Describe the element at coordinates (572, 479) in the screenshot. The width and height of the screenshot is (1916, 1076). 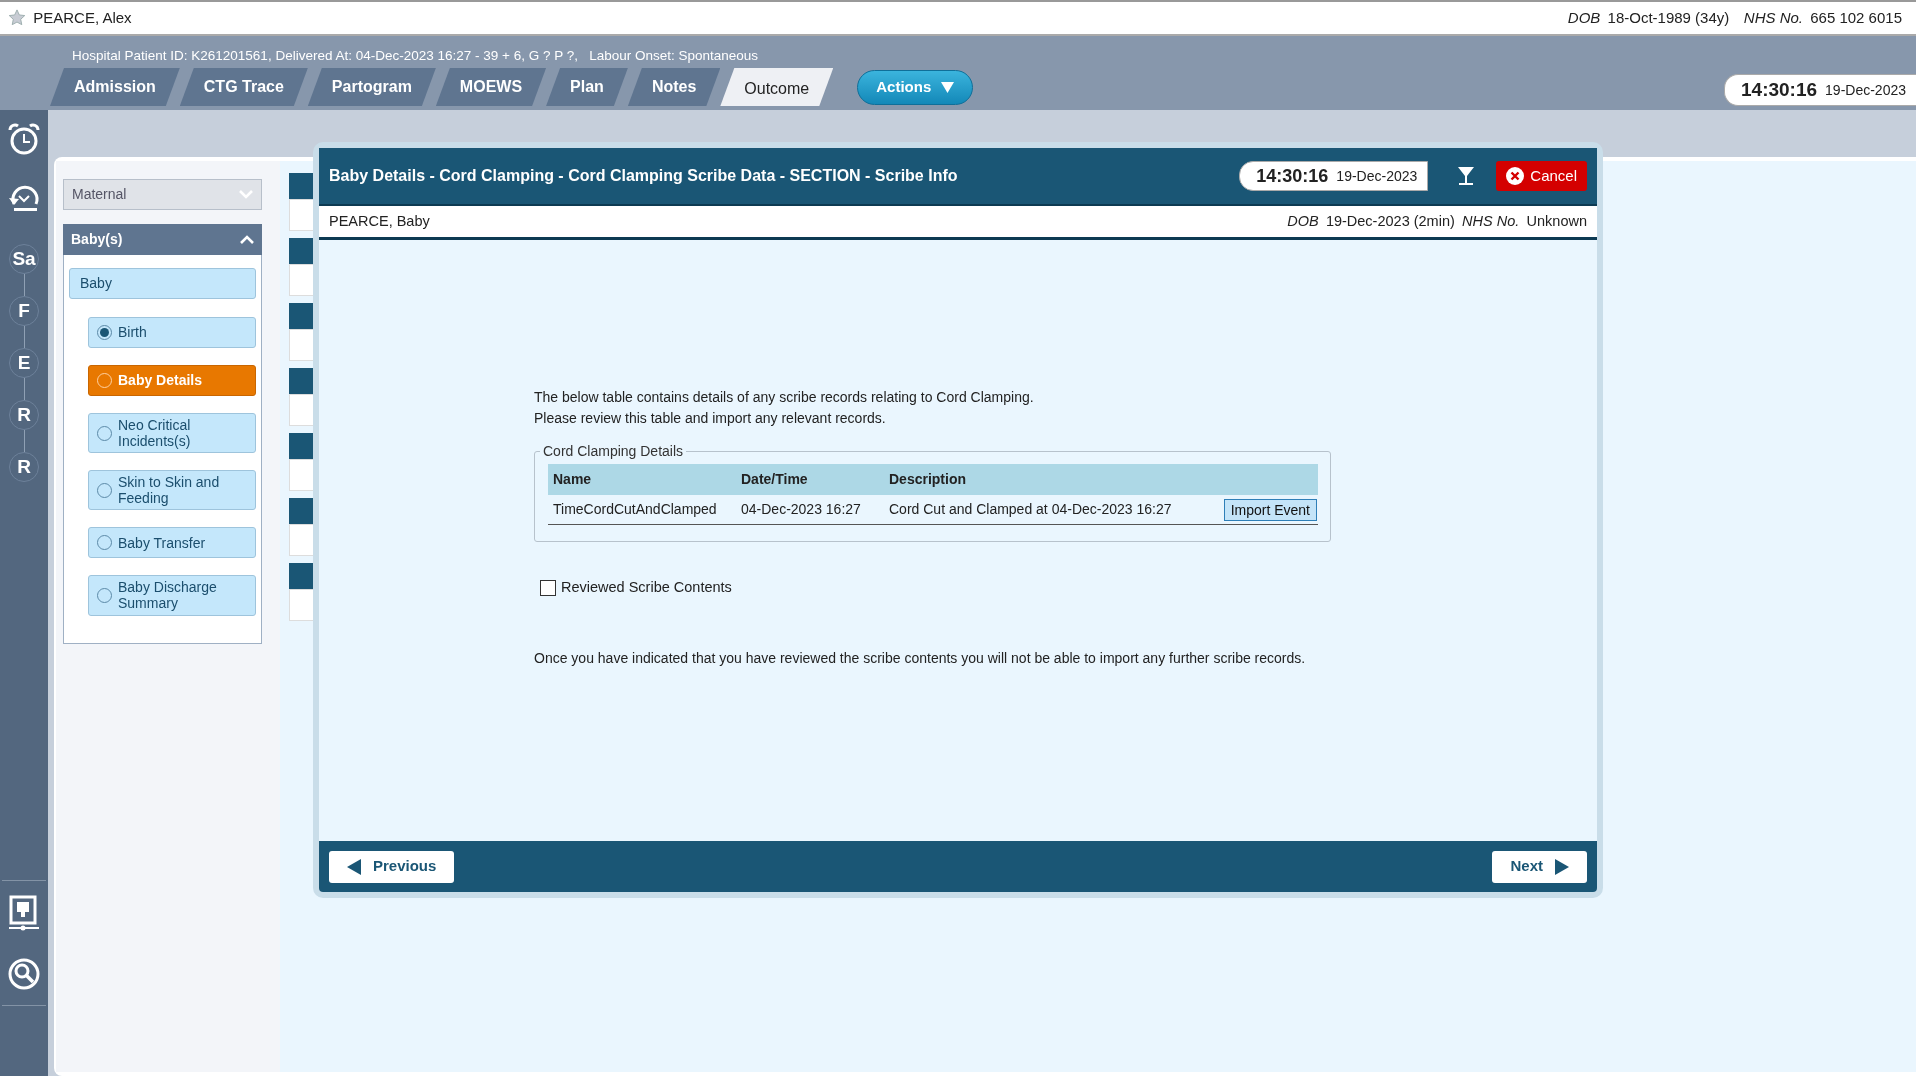
I see `column-header: Name` at that location.